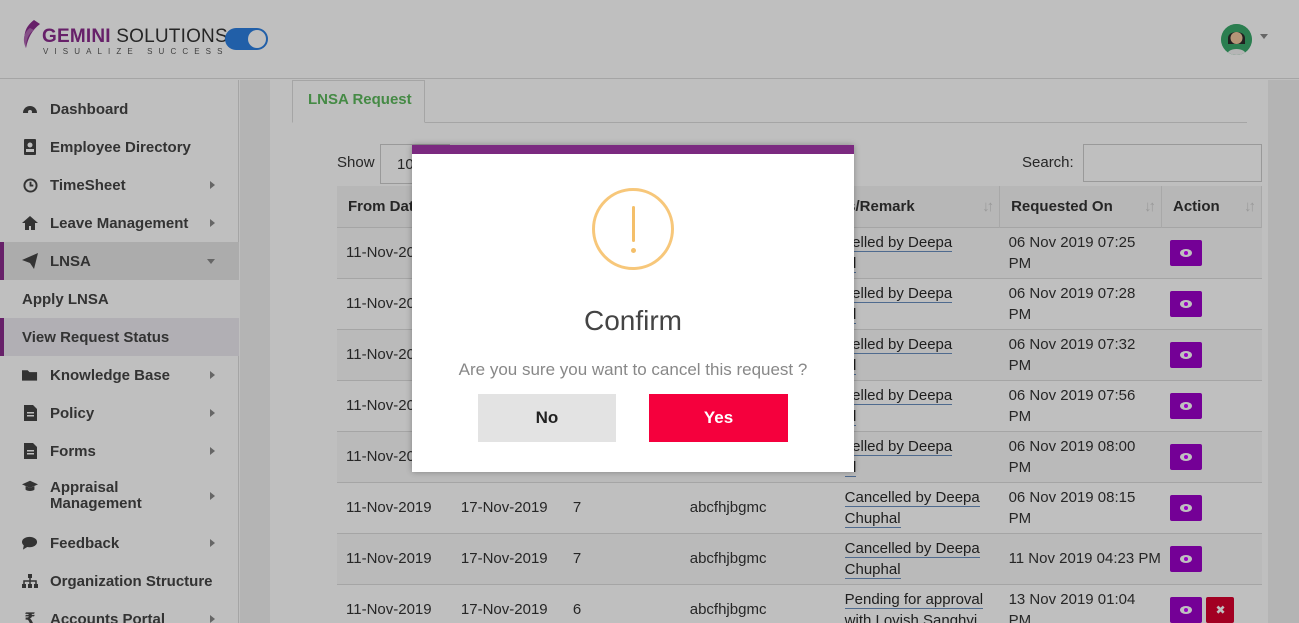  What do you see at coordinates (547, 418) in the screenshot?
I see `no-button: No` at bounding box center [547, 418].